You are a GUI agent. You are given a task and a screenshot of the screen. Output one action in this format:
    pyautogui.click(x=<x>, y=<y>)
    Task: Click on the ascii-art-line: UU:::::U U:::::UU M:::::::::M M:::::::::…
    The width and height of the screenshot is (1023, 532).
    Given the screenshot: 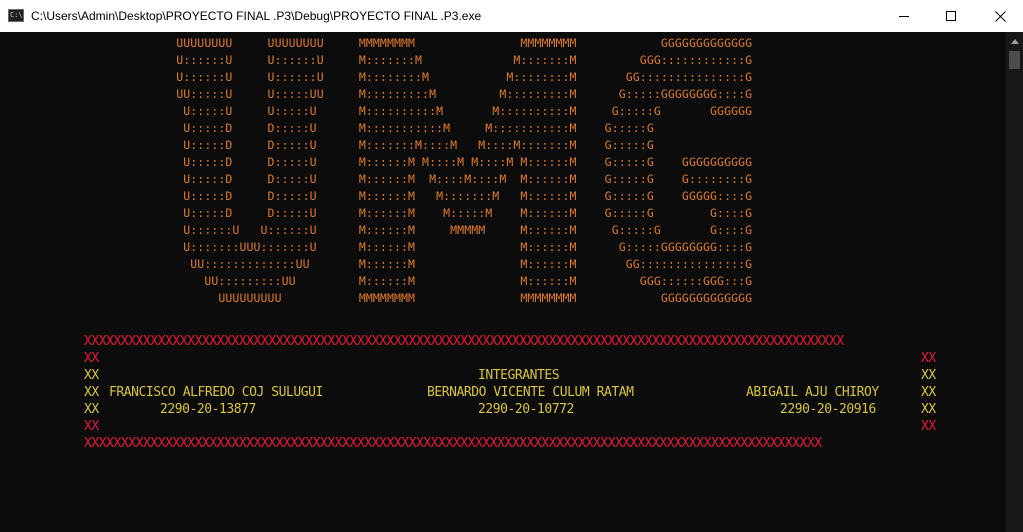 What is the action you would take?
    pyautogui.click(x=429, y=94)
    